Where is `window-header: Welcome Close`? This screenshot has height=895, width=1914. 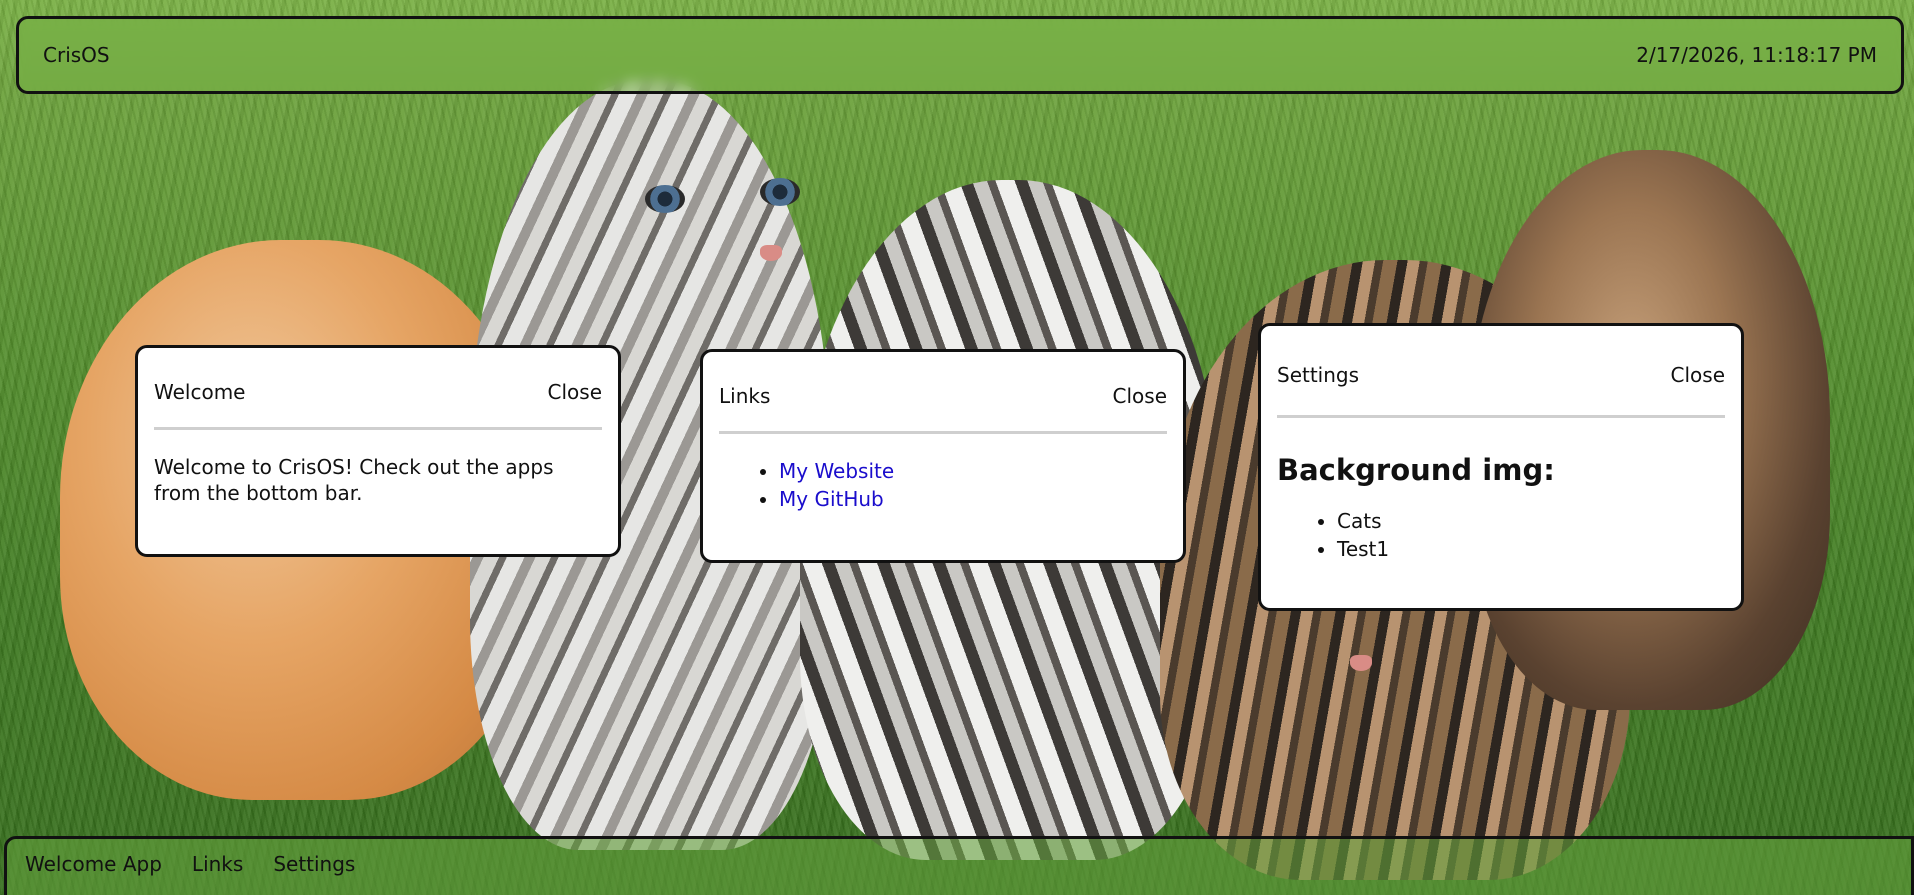 window-header: Welcome Close is located at coordinates (378, 389).